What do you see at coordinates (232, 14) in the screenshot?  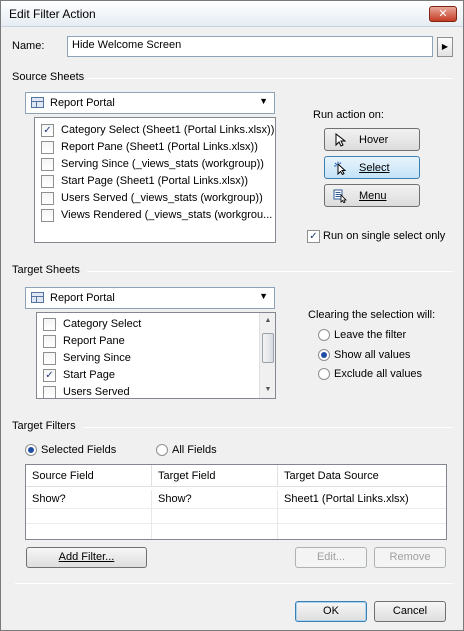 I see `title-bar: Edit Filter Action ✕` at bounding box center [232, 14].